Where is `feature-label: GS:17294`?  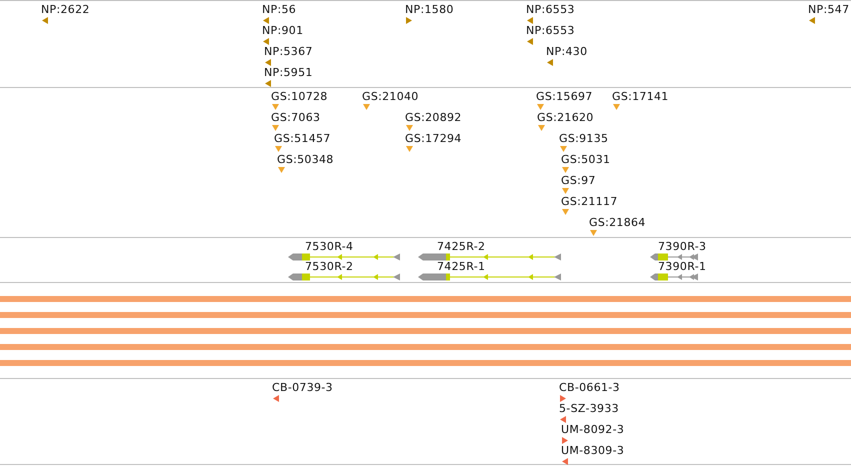 feature-label: GS:17294 is located at coordinates (433, 138).